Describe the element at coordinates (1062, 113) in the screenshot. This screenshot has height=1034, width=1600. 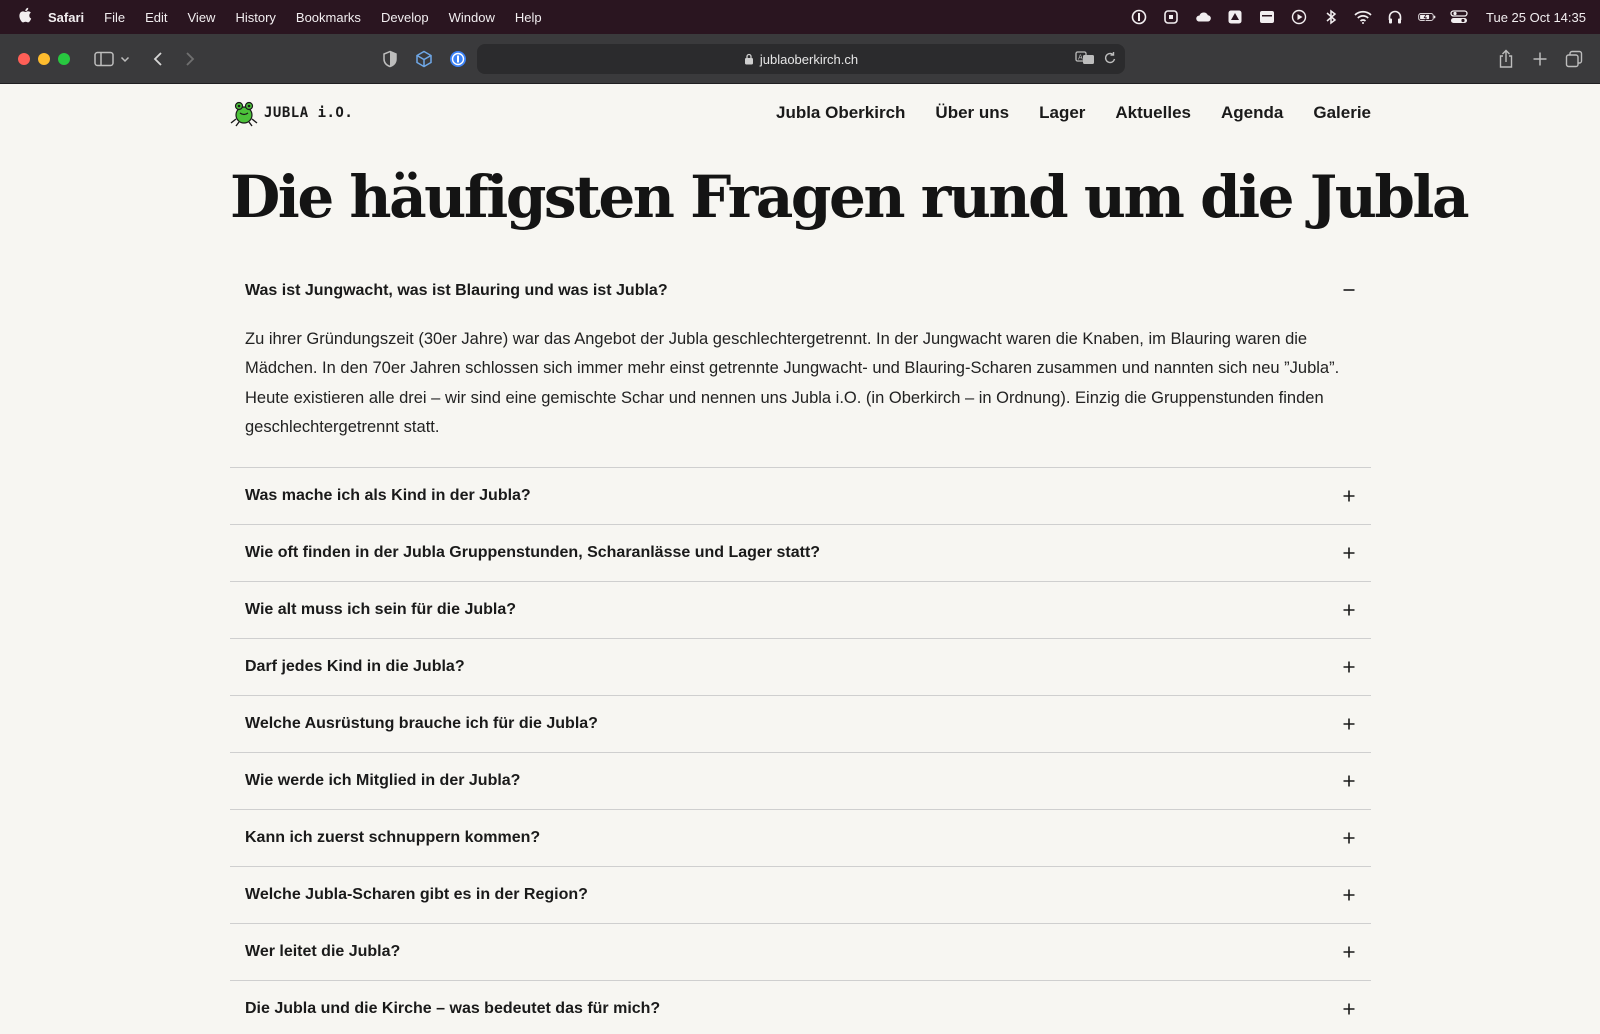
I see `nav-lager: Lager` at that location.